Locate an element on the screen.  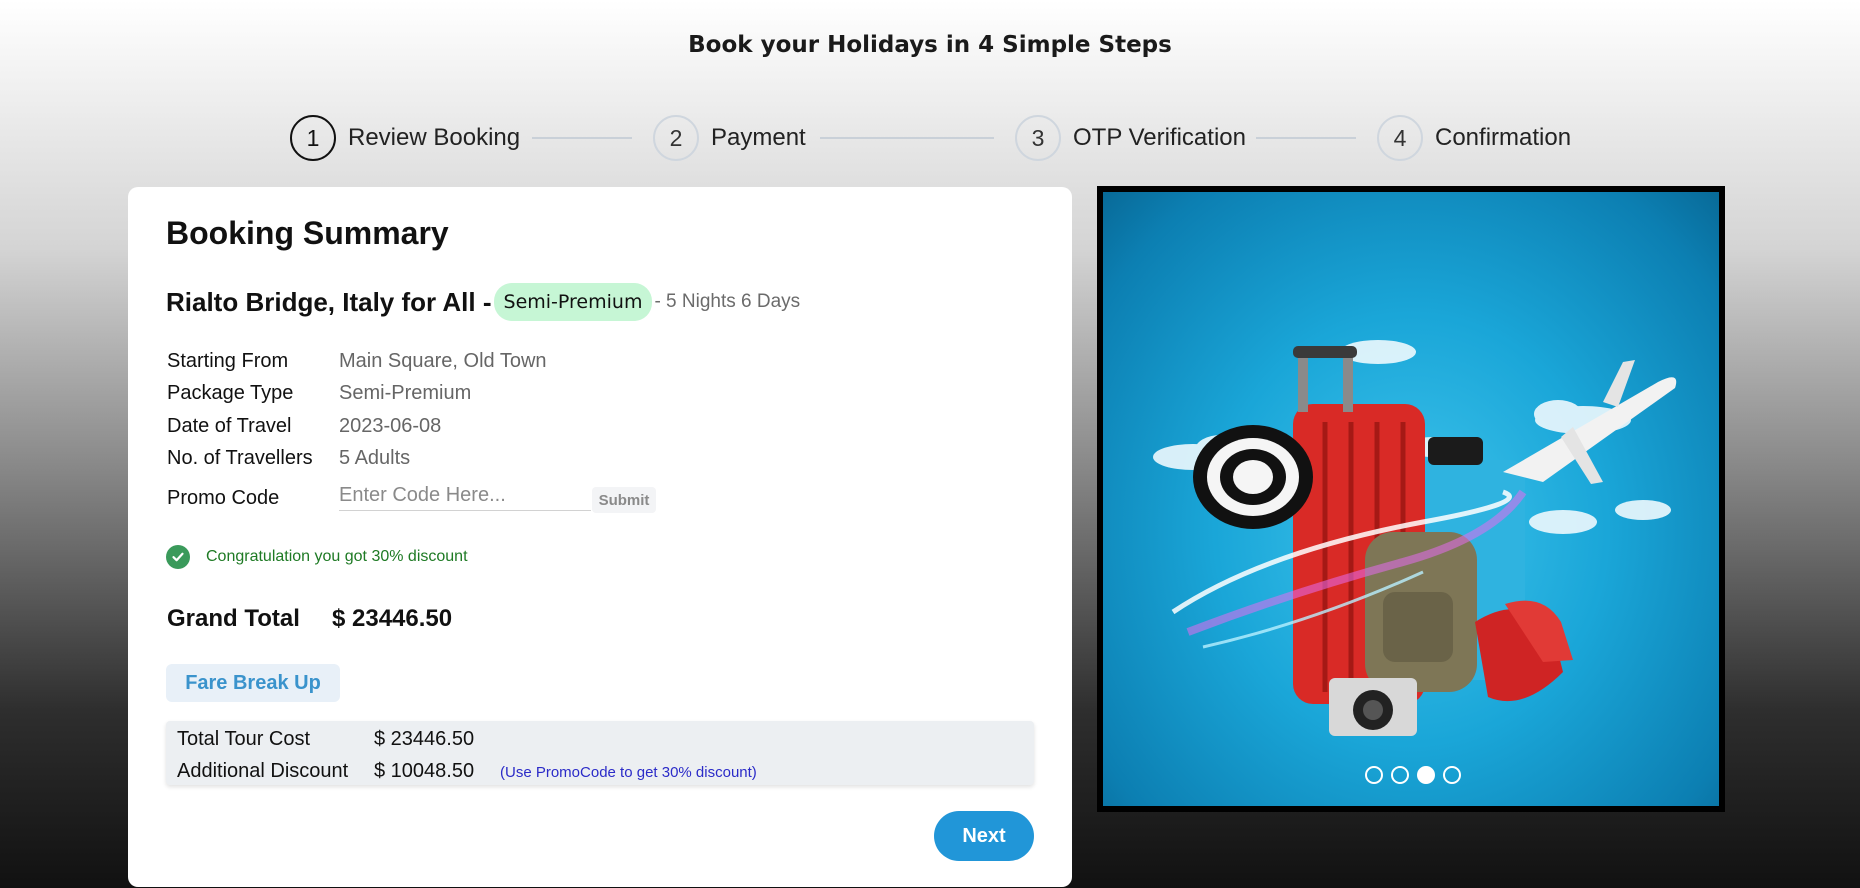
package-type-badge: Semi-Premium is located at coordinates (573, 302).